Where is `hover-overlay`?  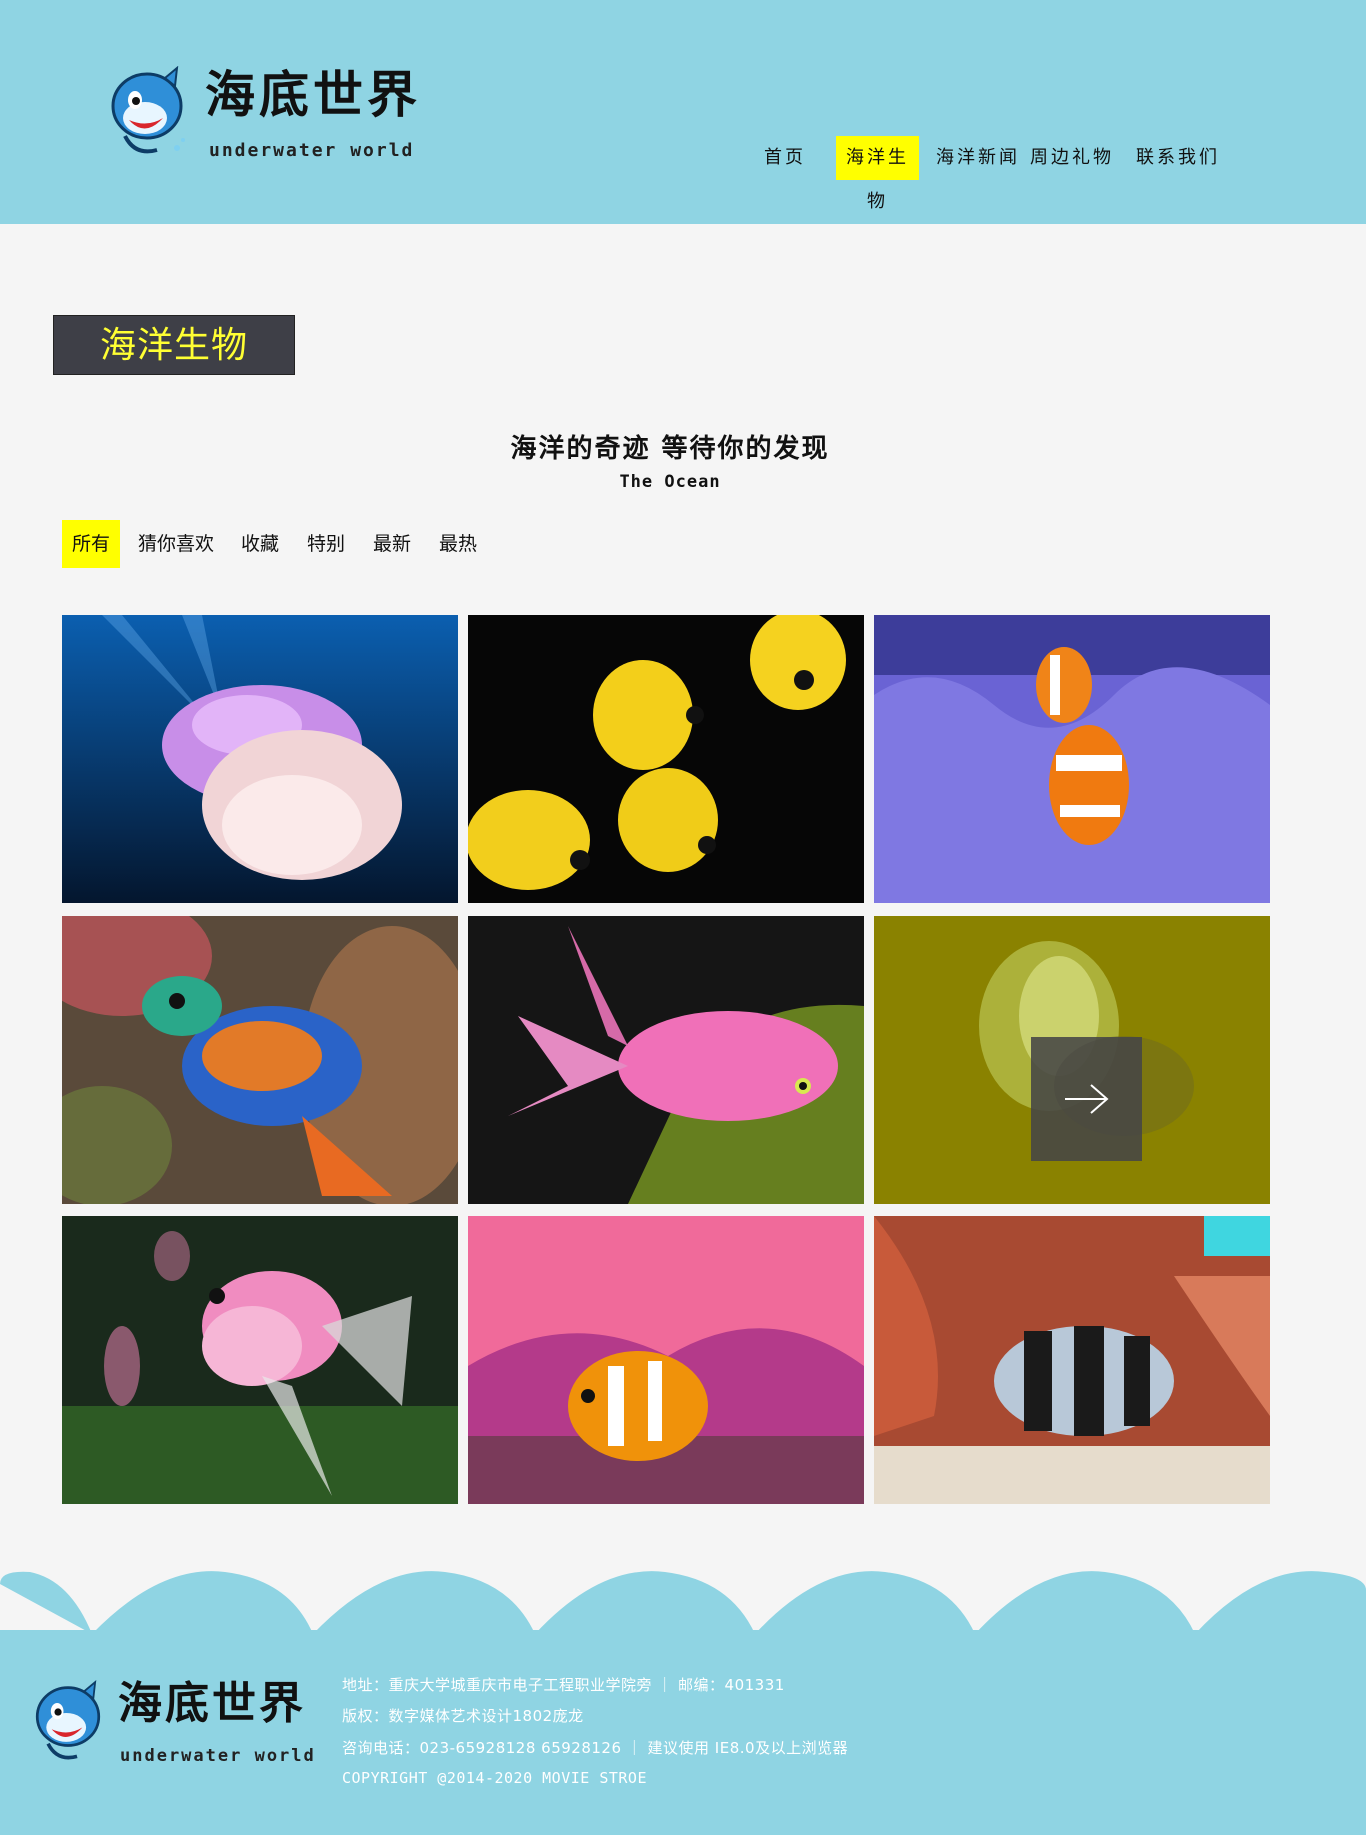
hover-overlay is located at coordinates (1086, 1099).